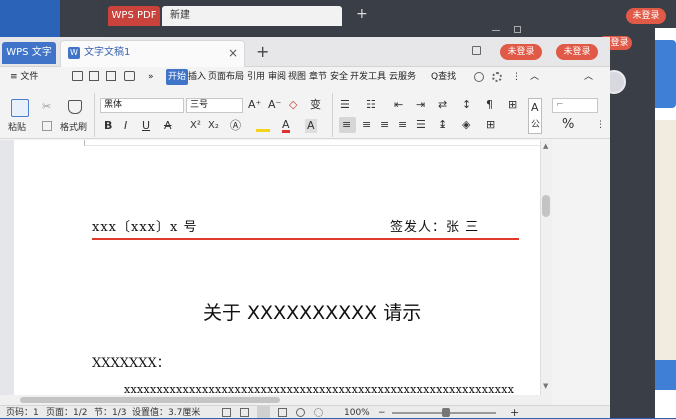  I want to click on tab-wps-pdf: WPS PDF, so click(134, 16).